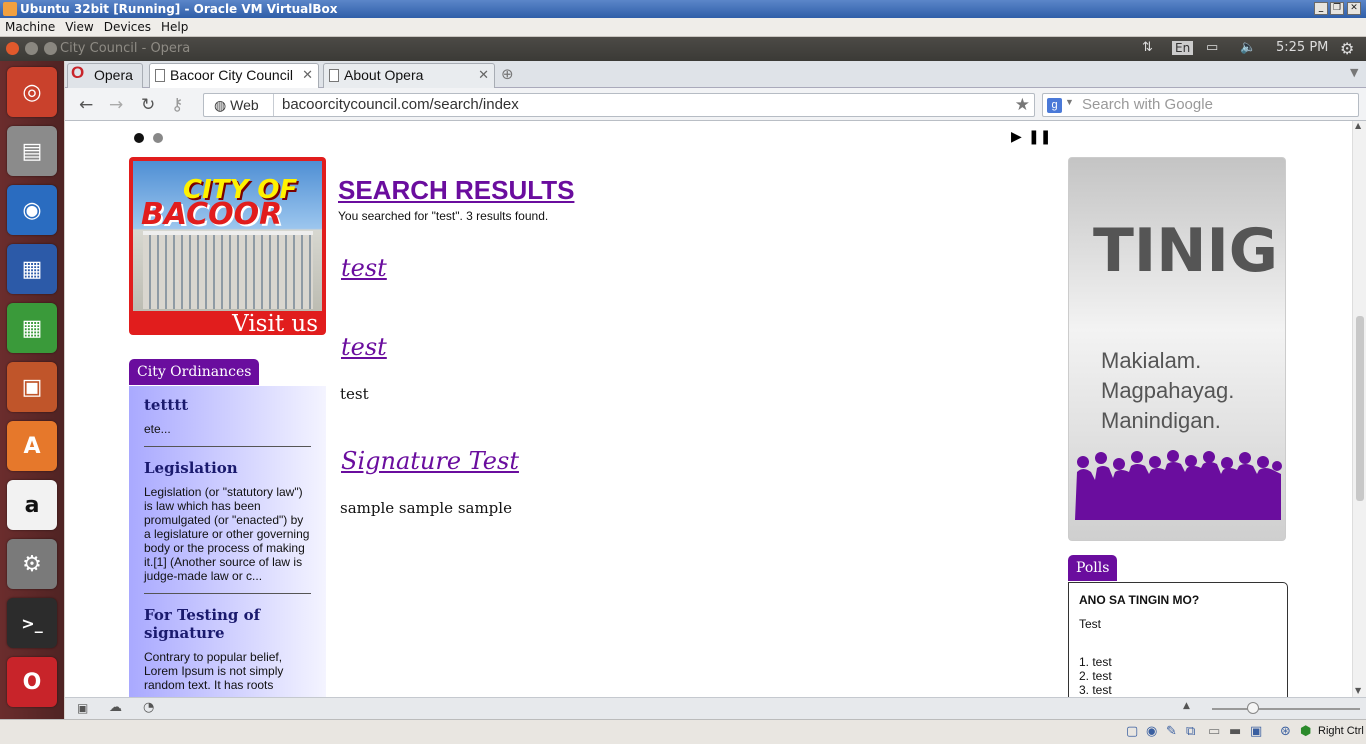 Image resolution: width=1366 pixels, height=744 pixels. Describe the element at coordinates (1186, 706) in the screenshot. I see `zoom-menu-icon: ▲` at that location.